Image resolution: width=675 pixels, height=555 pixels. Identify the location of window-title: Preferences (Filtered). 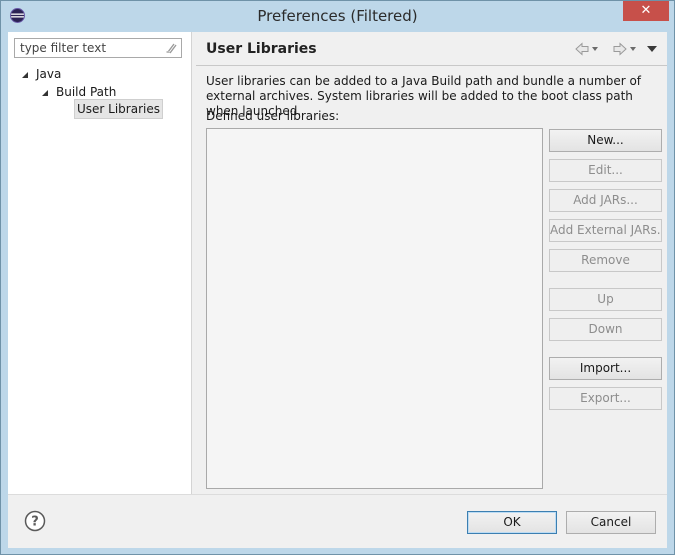
(337, 16).